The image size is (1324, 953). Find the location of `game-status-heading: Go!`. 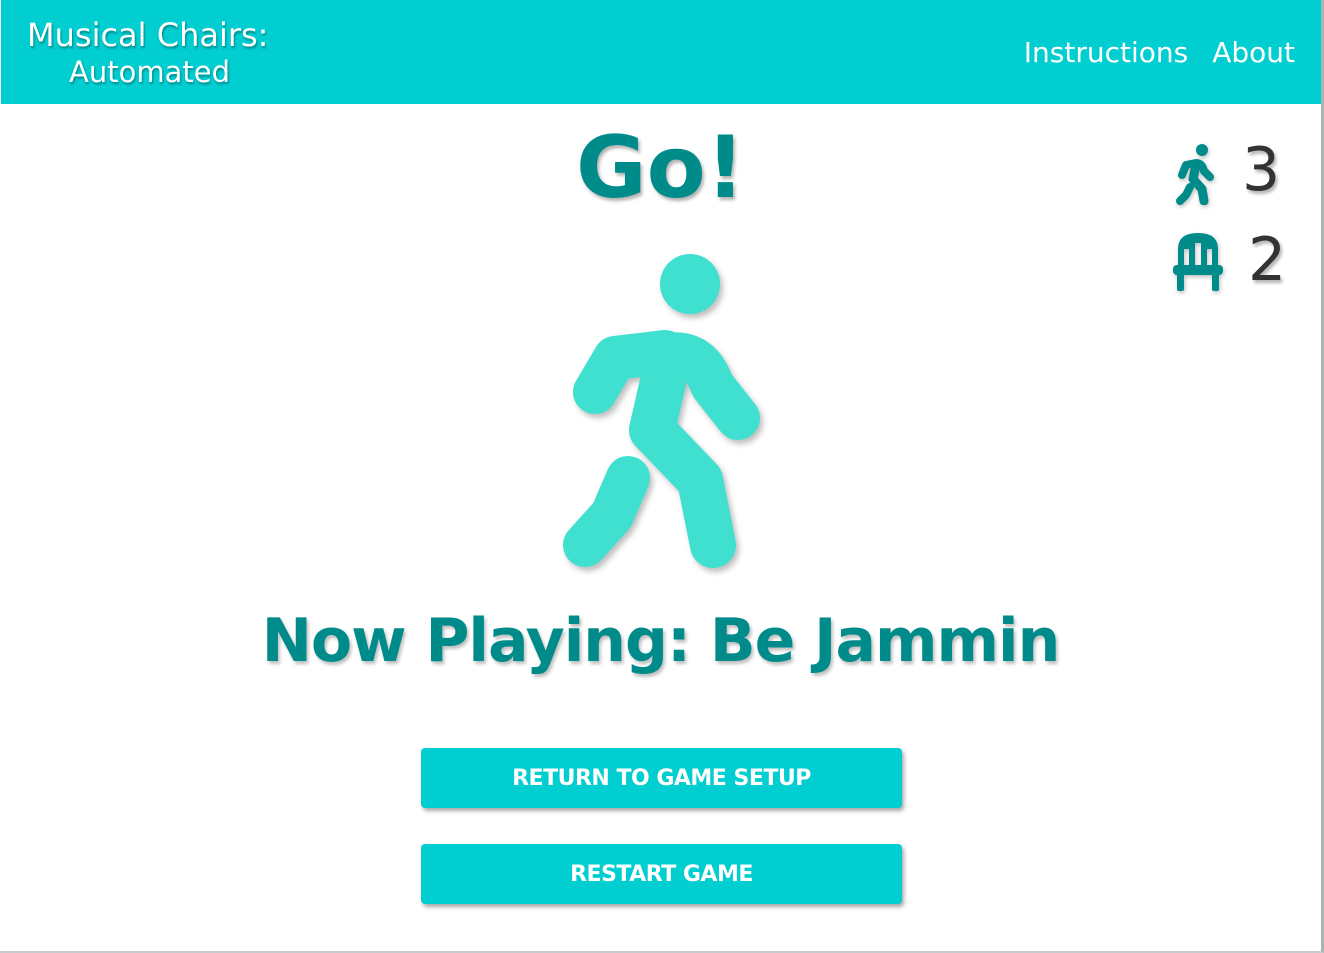

game-status-heading: Go! is located at coordinates (660, 168).